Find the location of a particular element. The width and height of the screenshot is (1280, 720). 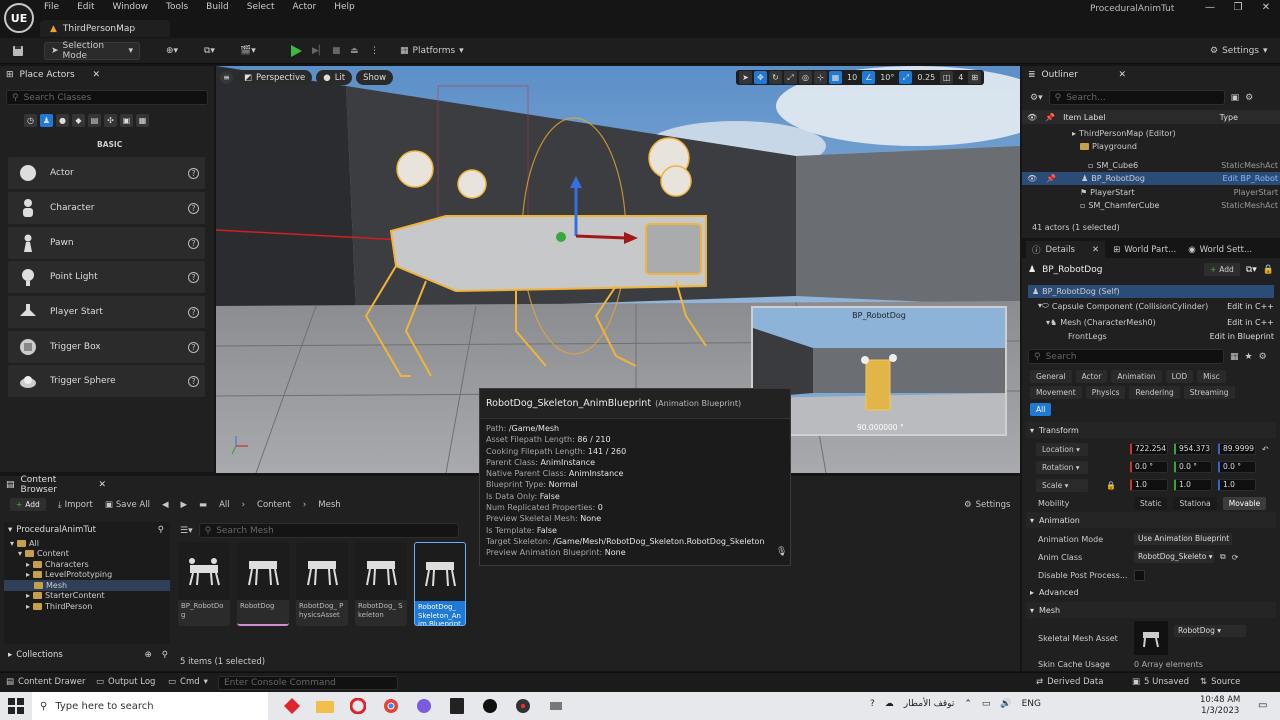

world-space-icon: ◎ is located at coordinates (805, 77).